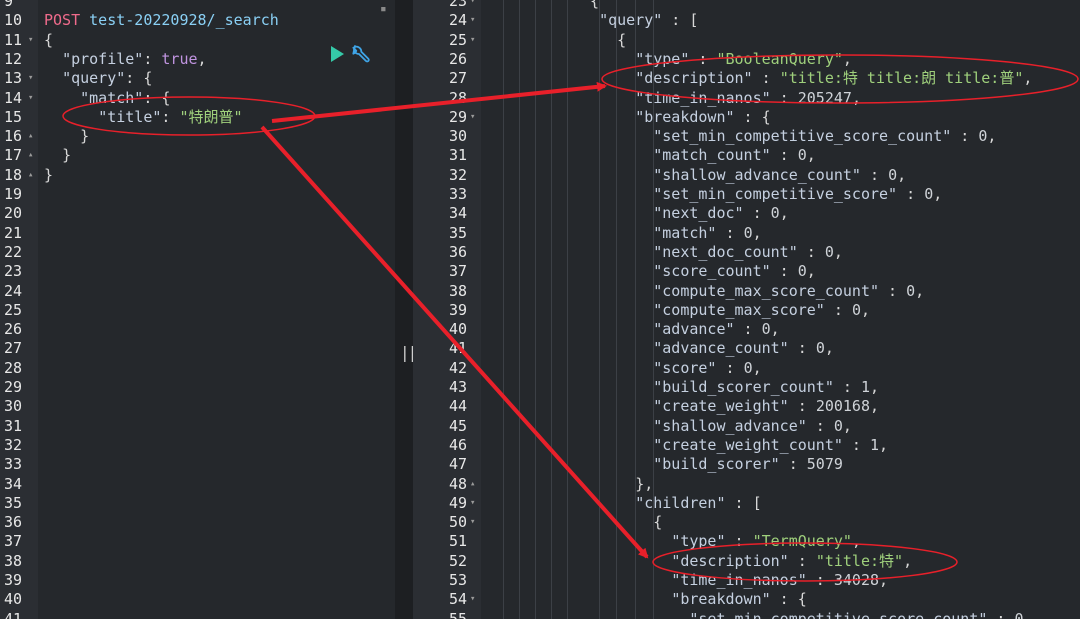 Image resolution: width=1080 pixels, height=619 pixels. I want to click on code-text: "query" : [, so click(649, 20).